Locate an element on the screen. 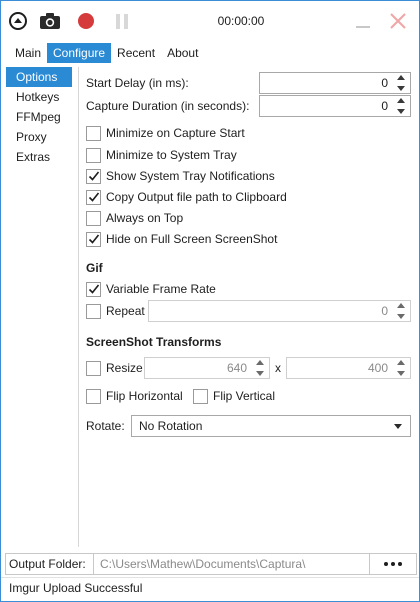  copy-output-path-checkbox: Copy Output file path to Clipboard is located at coordinates (186, 197).